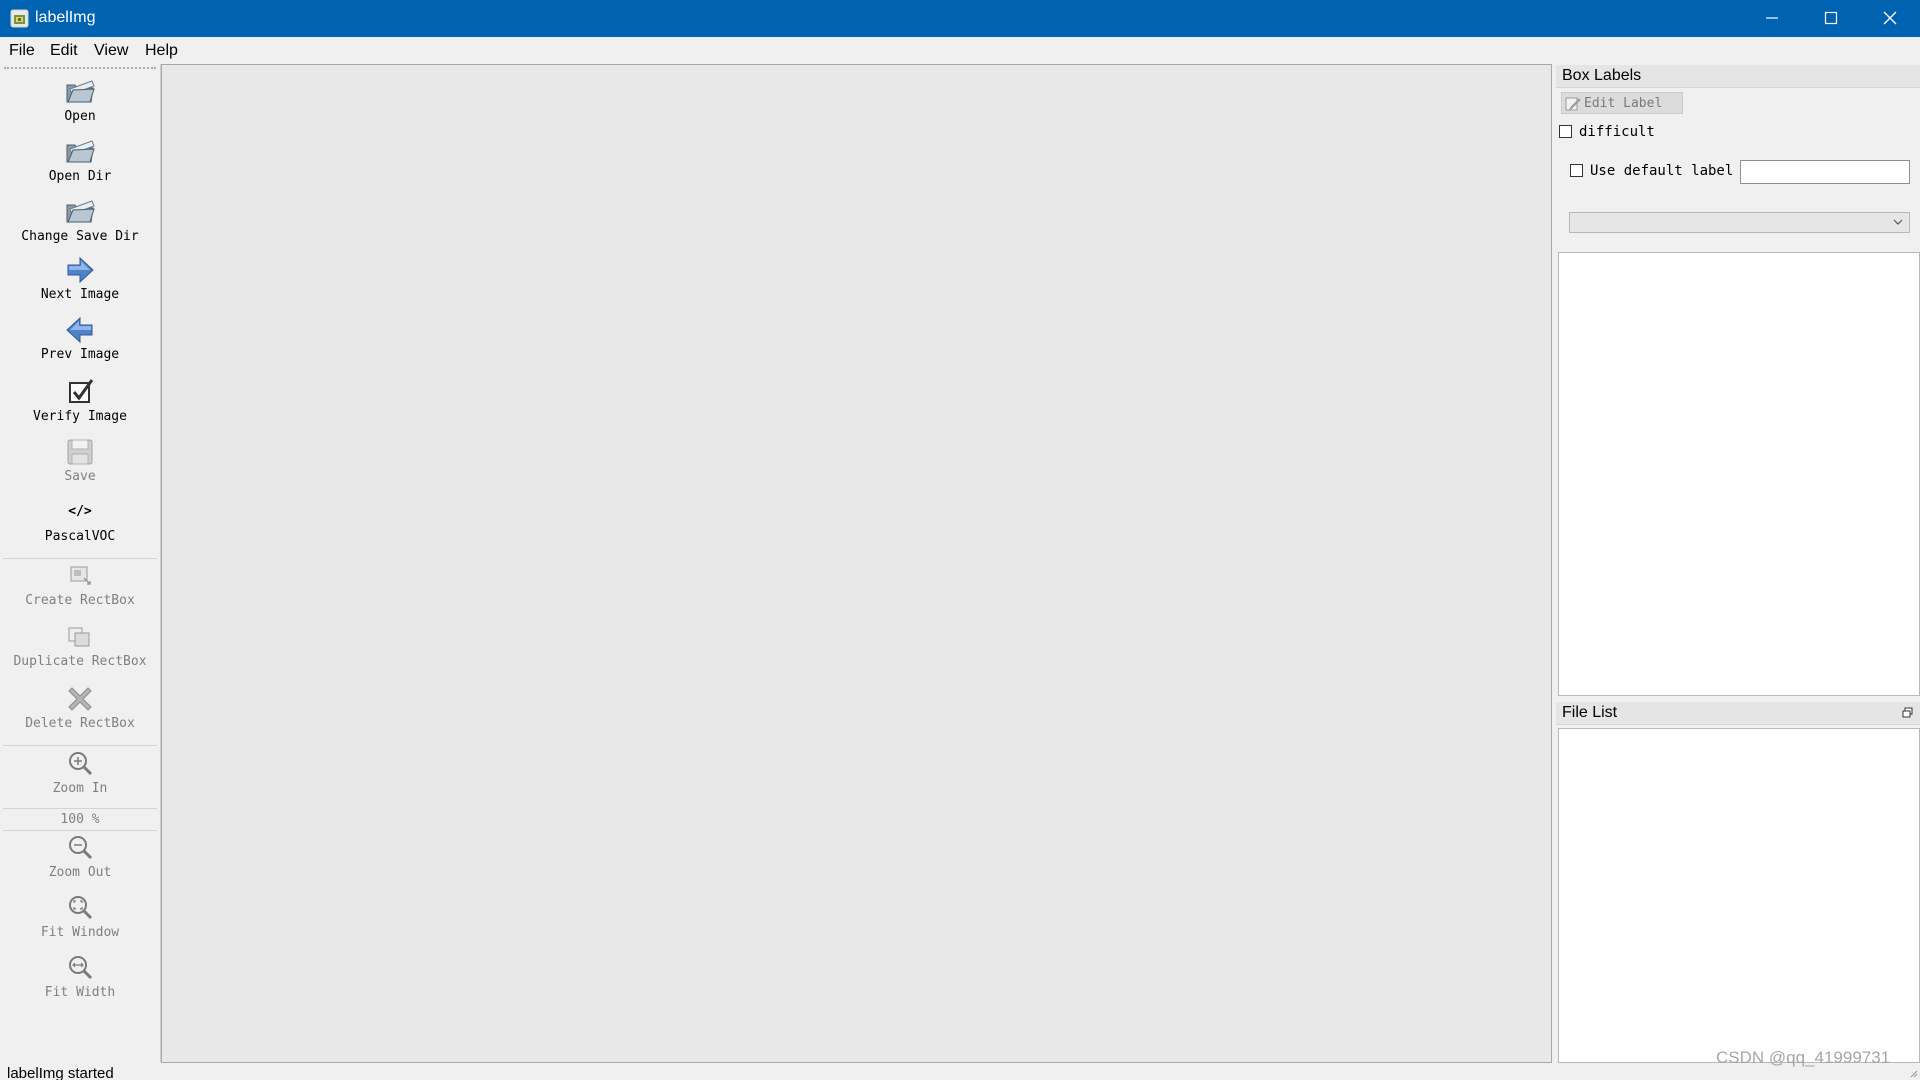 The image size is (1920, 1080). Describe the element at coordinates (80, 68) in the screenshot. I see `toolbar-grip` at that location.